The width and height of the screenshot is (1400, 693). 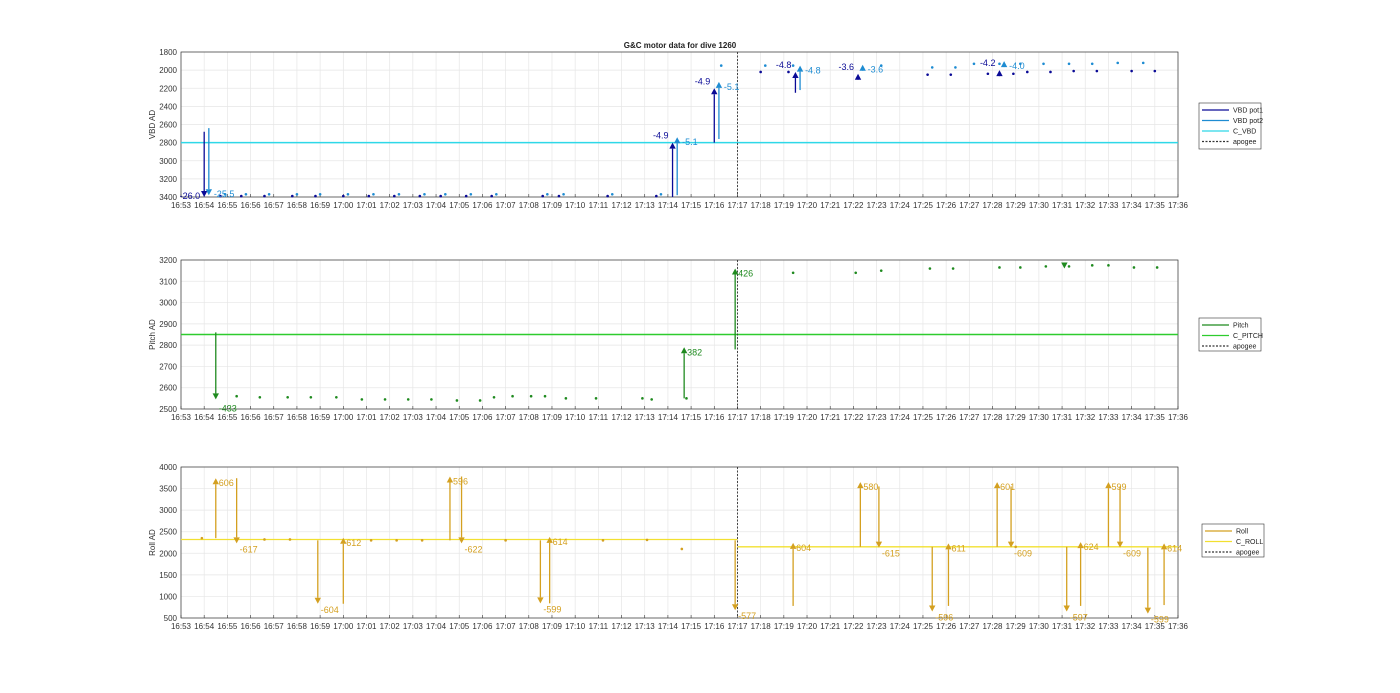 I want to click on y-tick-label: 3500, so click(x=168, y=489).